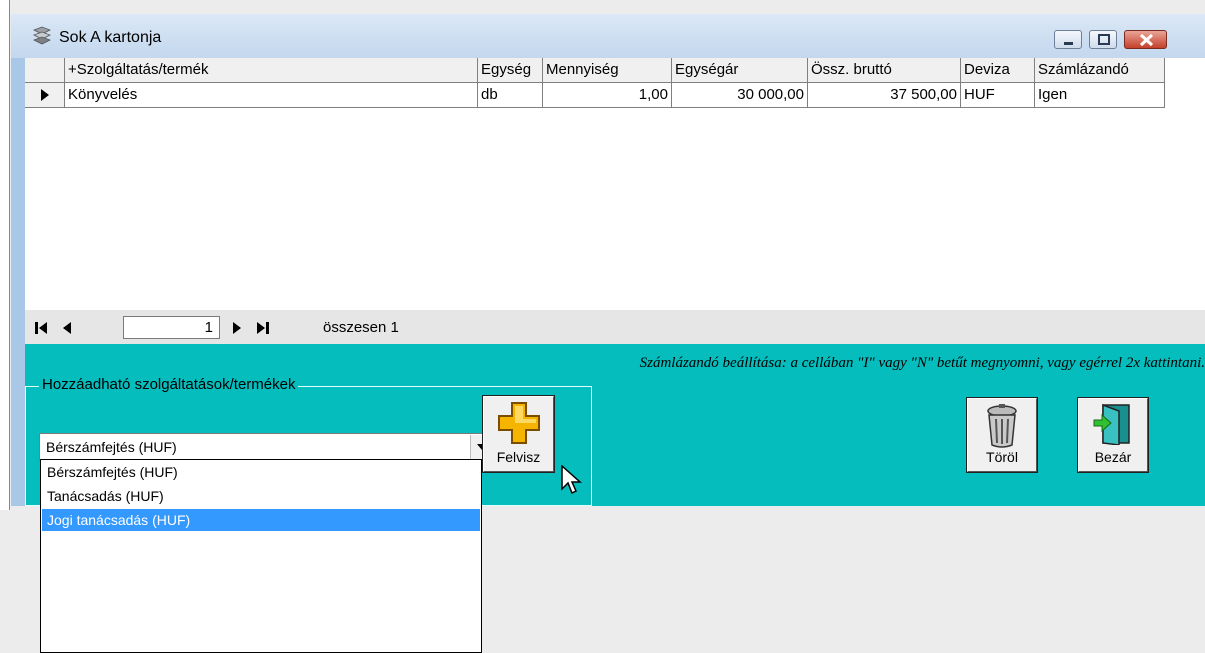 The height and width of the screenshot is (653, 1205). What do you see at coordinates (1100, 95) in the screenshot?
I see `cell-billable: Igen` at bounding box center [1100, 95].